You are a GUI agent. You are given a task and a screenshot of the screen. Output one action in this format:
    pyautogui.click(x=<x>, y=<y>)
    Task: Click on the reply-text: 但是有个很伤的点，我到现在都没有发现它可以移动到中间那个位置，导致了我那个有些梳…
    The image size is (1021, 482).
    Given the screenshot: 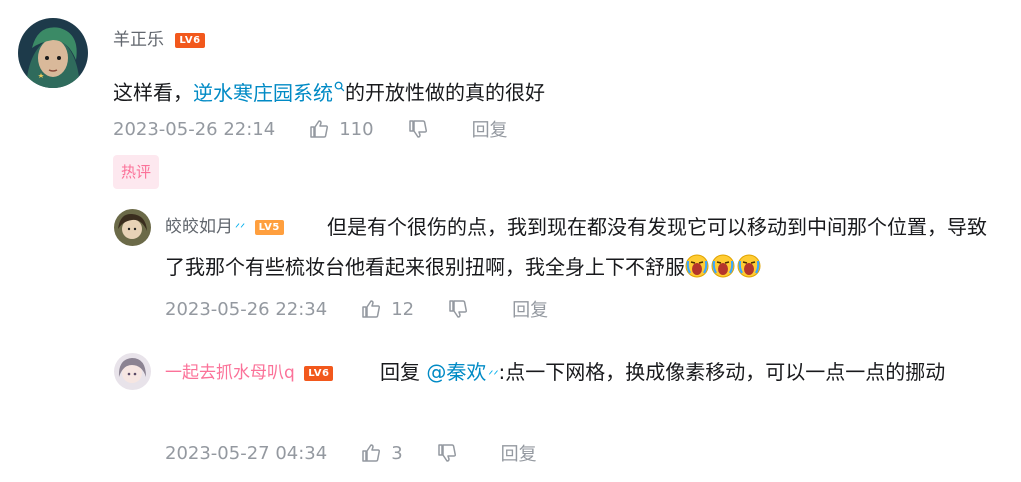 What is the action you would take?
    pyautogui.click(x=576, y=247)
    